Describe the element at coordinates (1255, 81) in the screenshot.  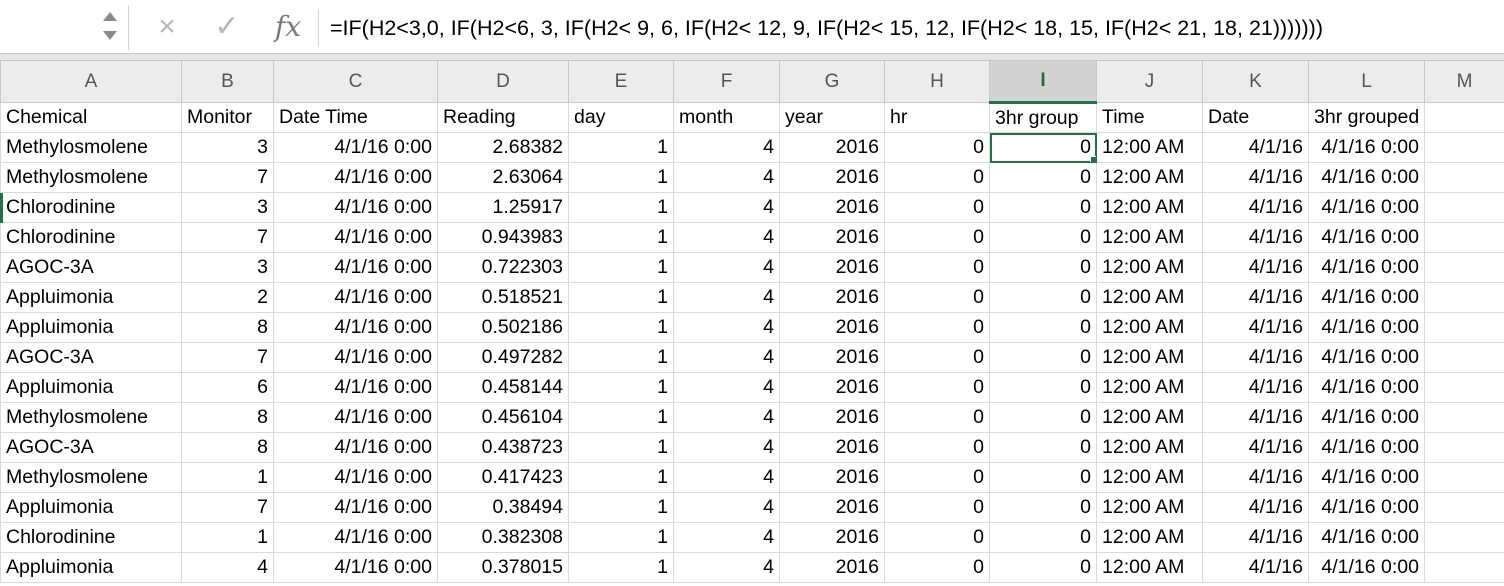
I see `column-header-k: K` at that location.